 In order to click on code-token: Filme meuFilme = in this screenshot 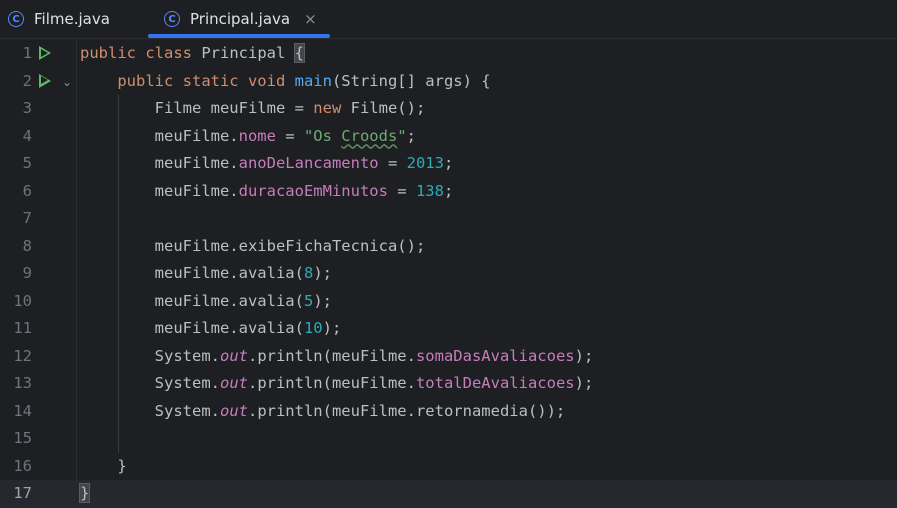, I will do `click(197, 108)`.